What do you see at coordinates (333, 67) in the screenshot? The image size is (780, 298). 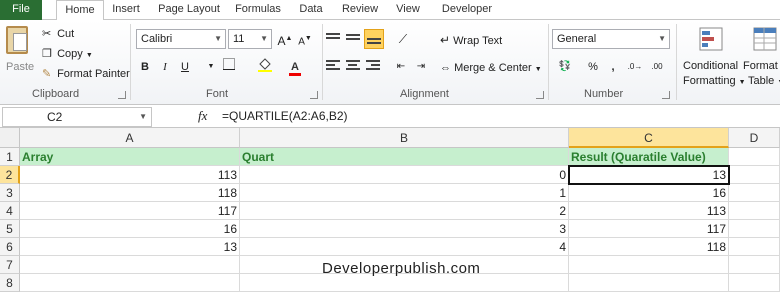 I see `align-left-icon` at bounding box center [333, 67].